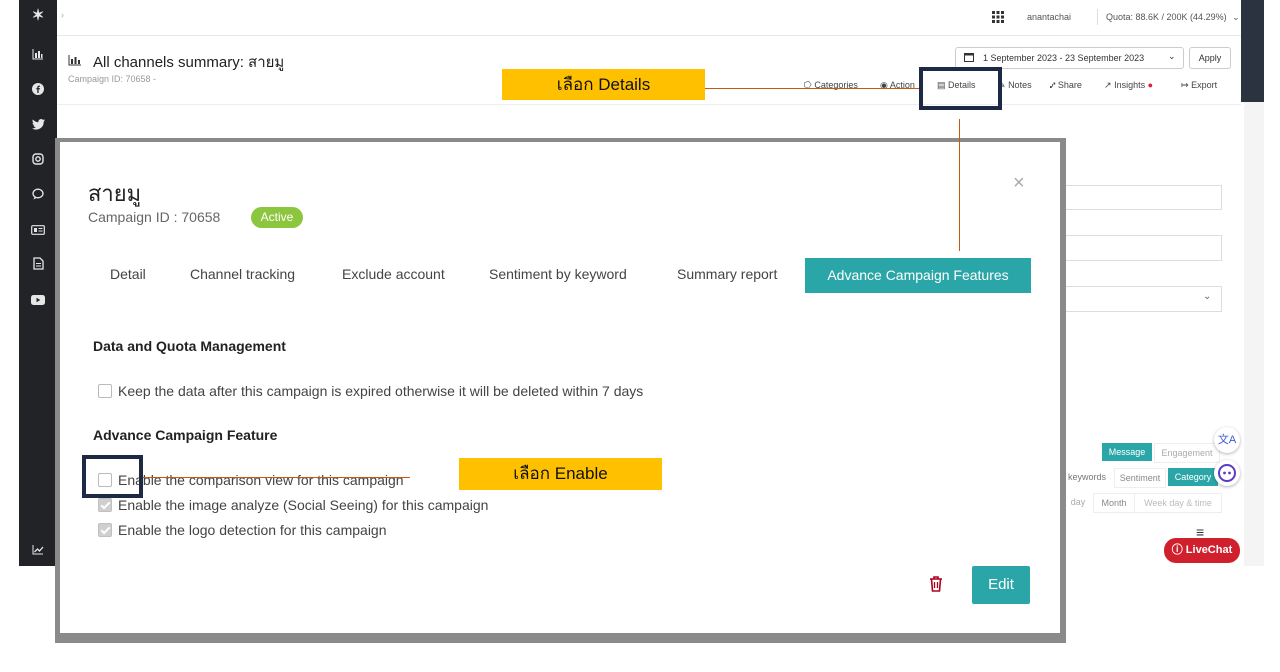 This screenshot has width=1280, height=672. What do you see at coordinates (1227, 473) in the screenshot?
I see `chatbot-icon` at bounding box center [1227, 473].